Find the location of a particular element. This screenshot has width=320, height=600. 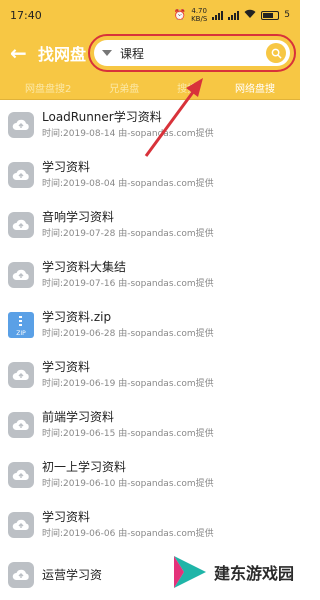

network-speed-value: 4.70 is located at coordinates (199, 11).